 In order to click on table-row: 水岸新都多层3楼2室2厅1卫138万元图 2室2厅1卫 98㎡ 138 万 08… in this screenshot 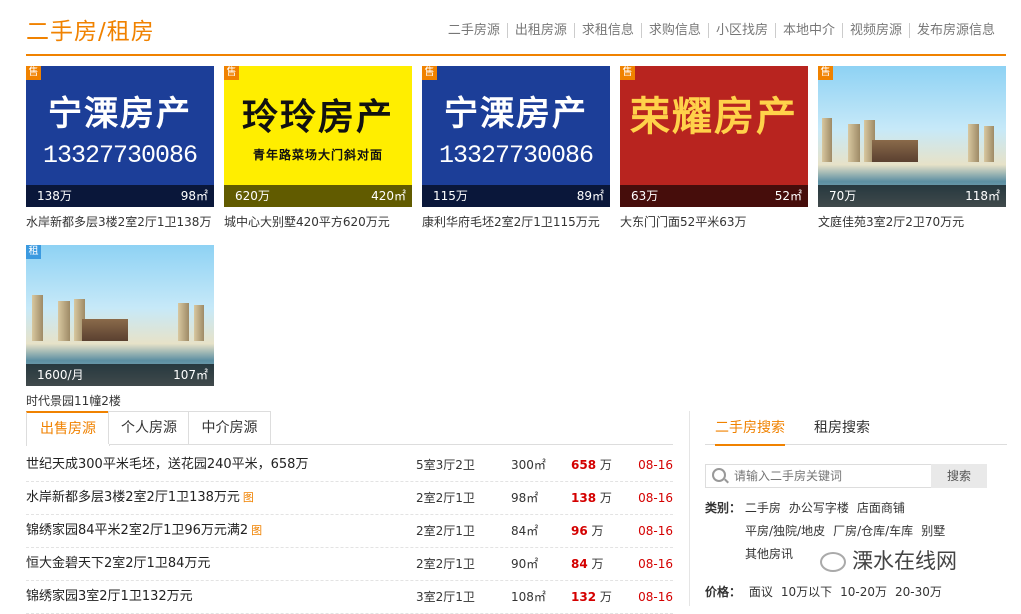, I will do `click(349, 498)`.